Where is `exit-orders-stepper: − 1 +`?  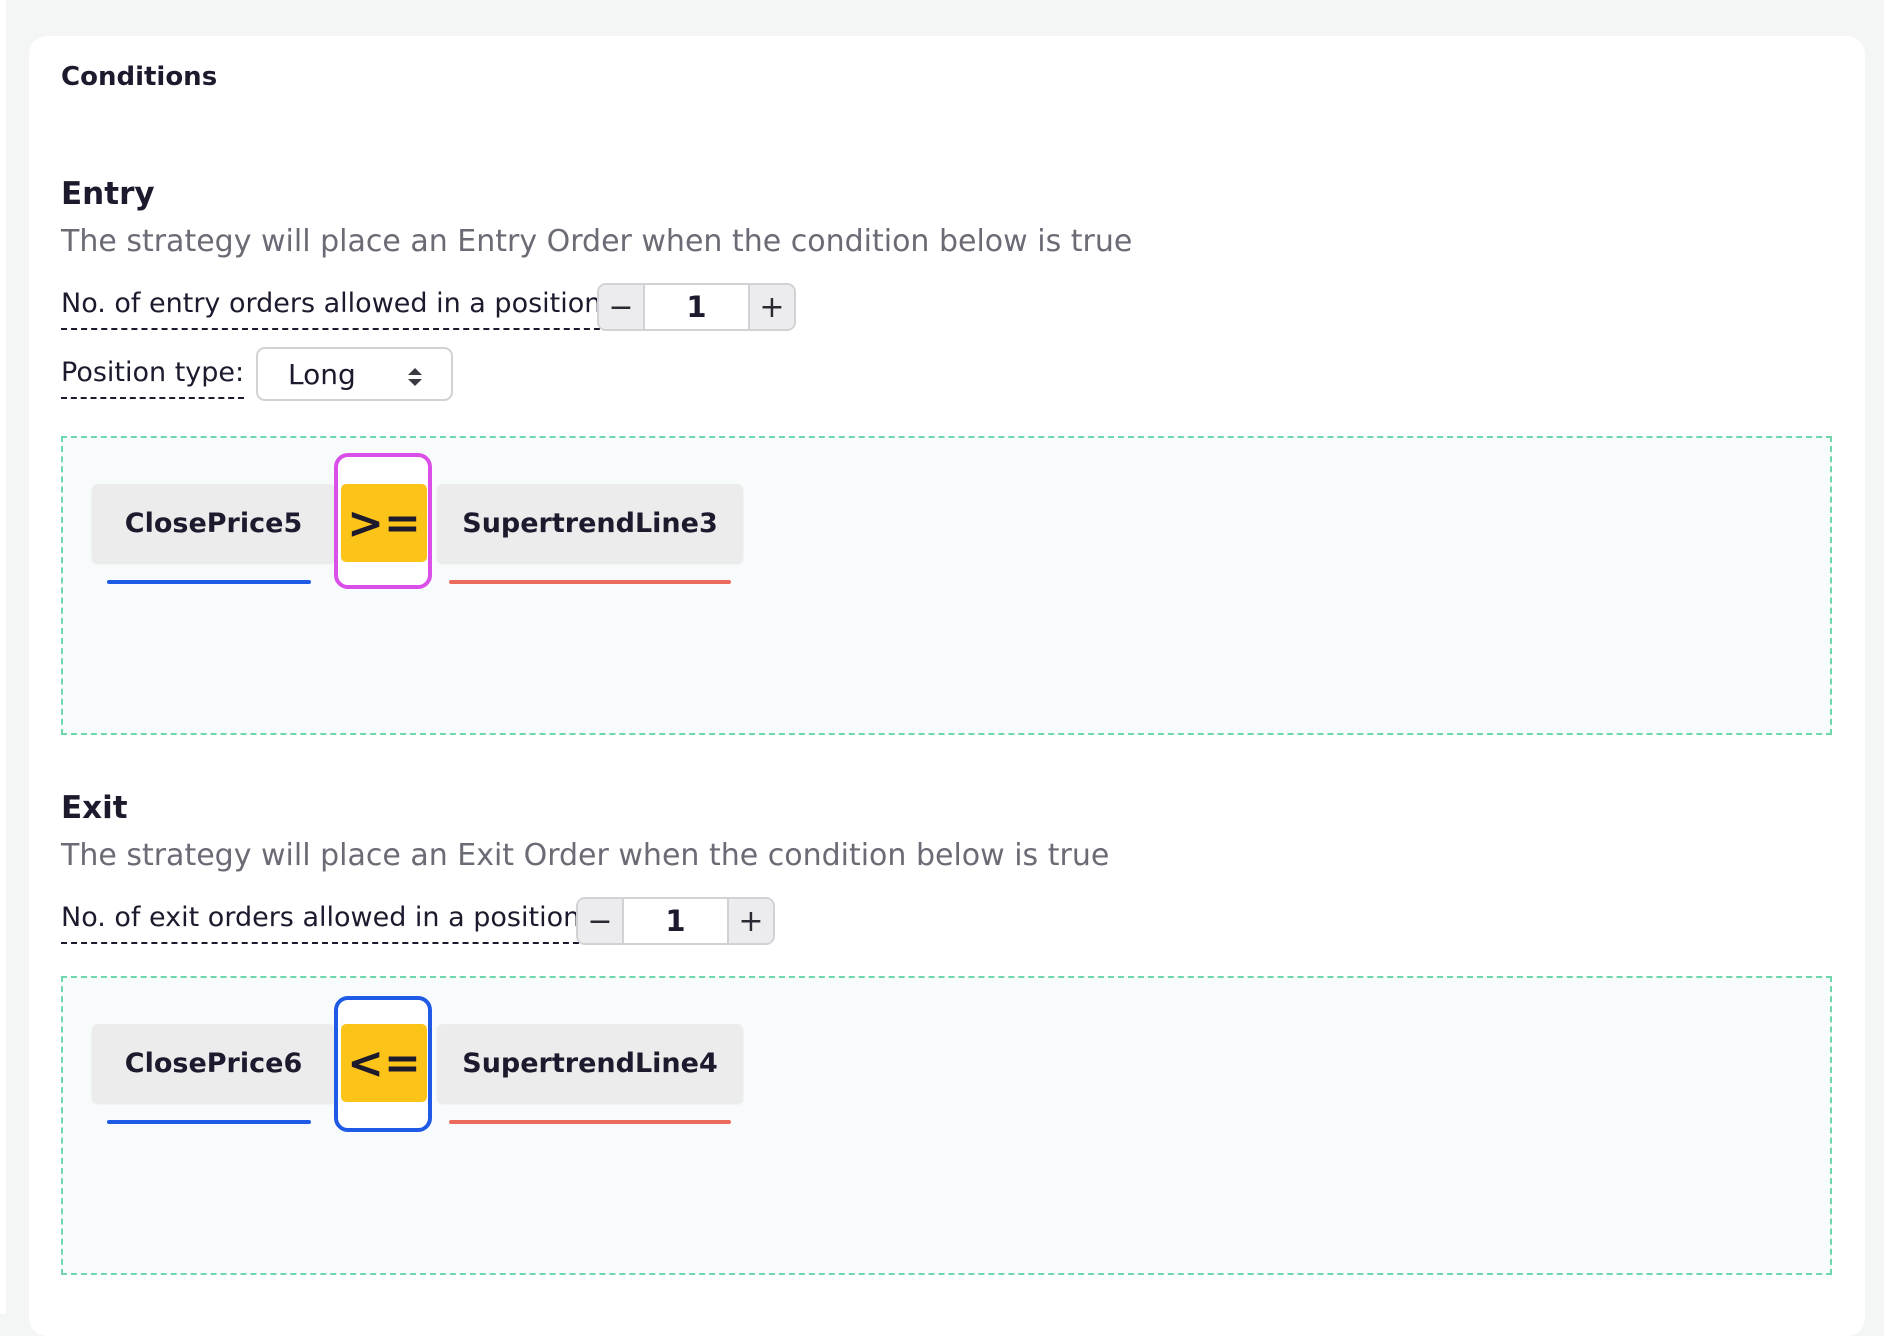 exit-orders-stepper: − 1 + is located at coordinates (675, 921).